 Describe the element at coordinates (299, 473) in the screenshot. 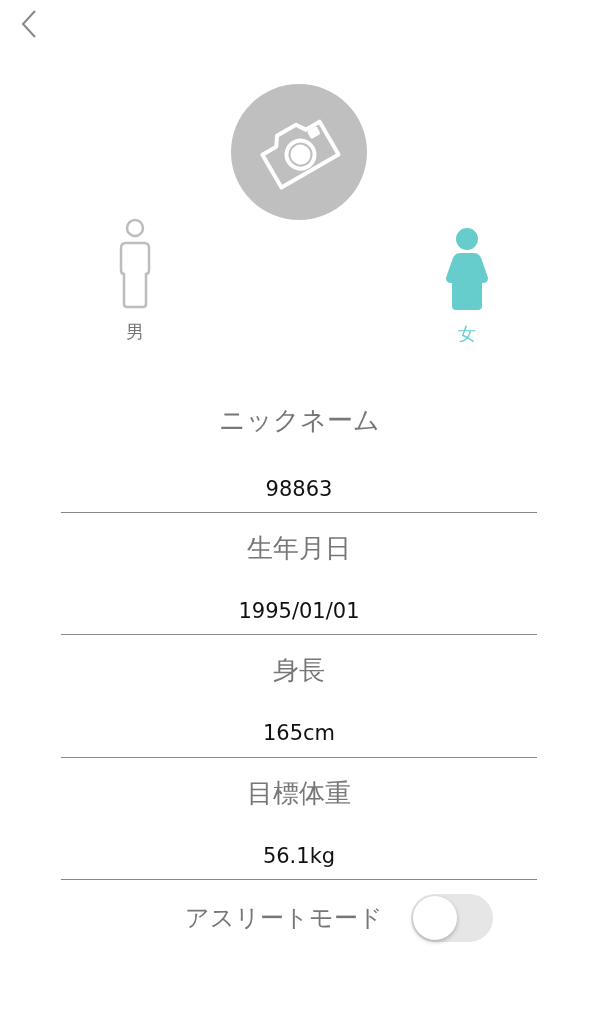

I see `field-value: 98863` at that location.